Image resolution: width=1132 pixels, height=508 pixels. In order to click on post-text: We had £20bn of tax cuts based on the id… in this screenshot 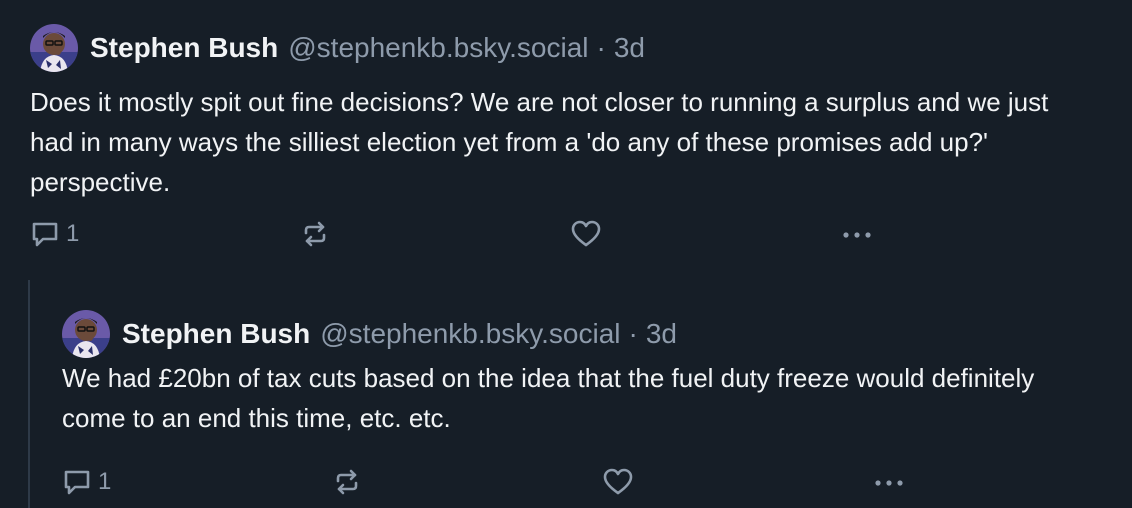, I will do `click(548, 398)`.